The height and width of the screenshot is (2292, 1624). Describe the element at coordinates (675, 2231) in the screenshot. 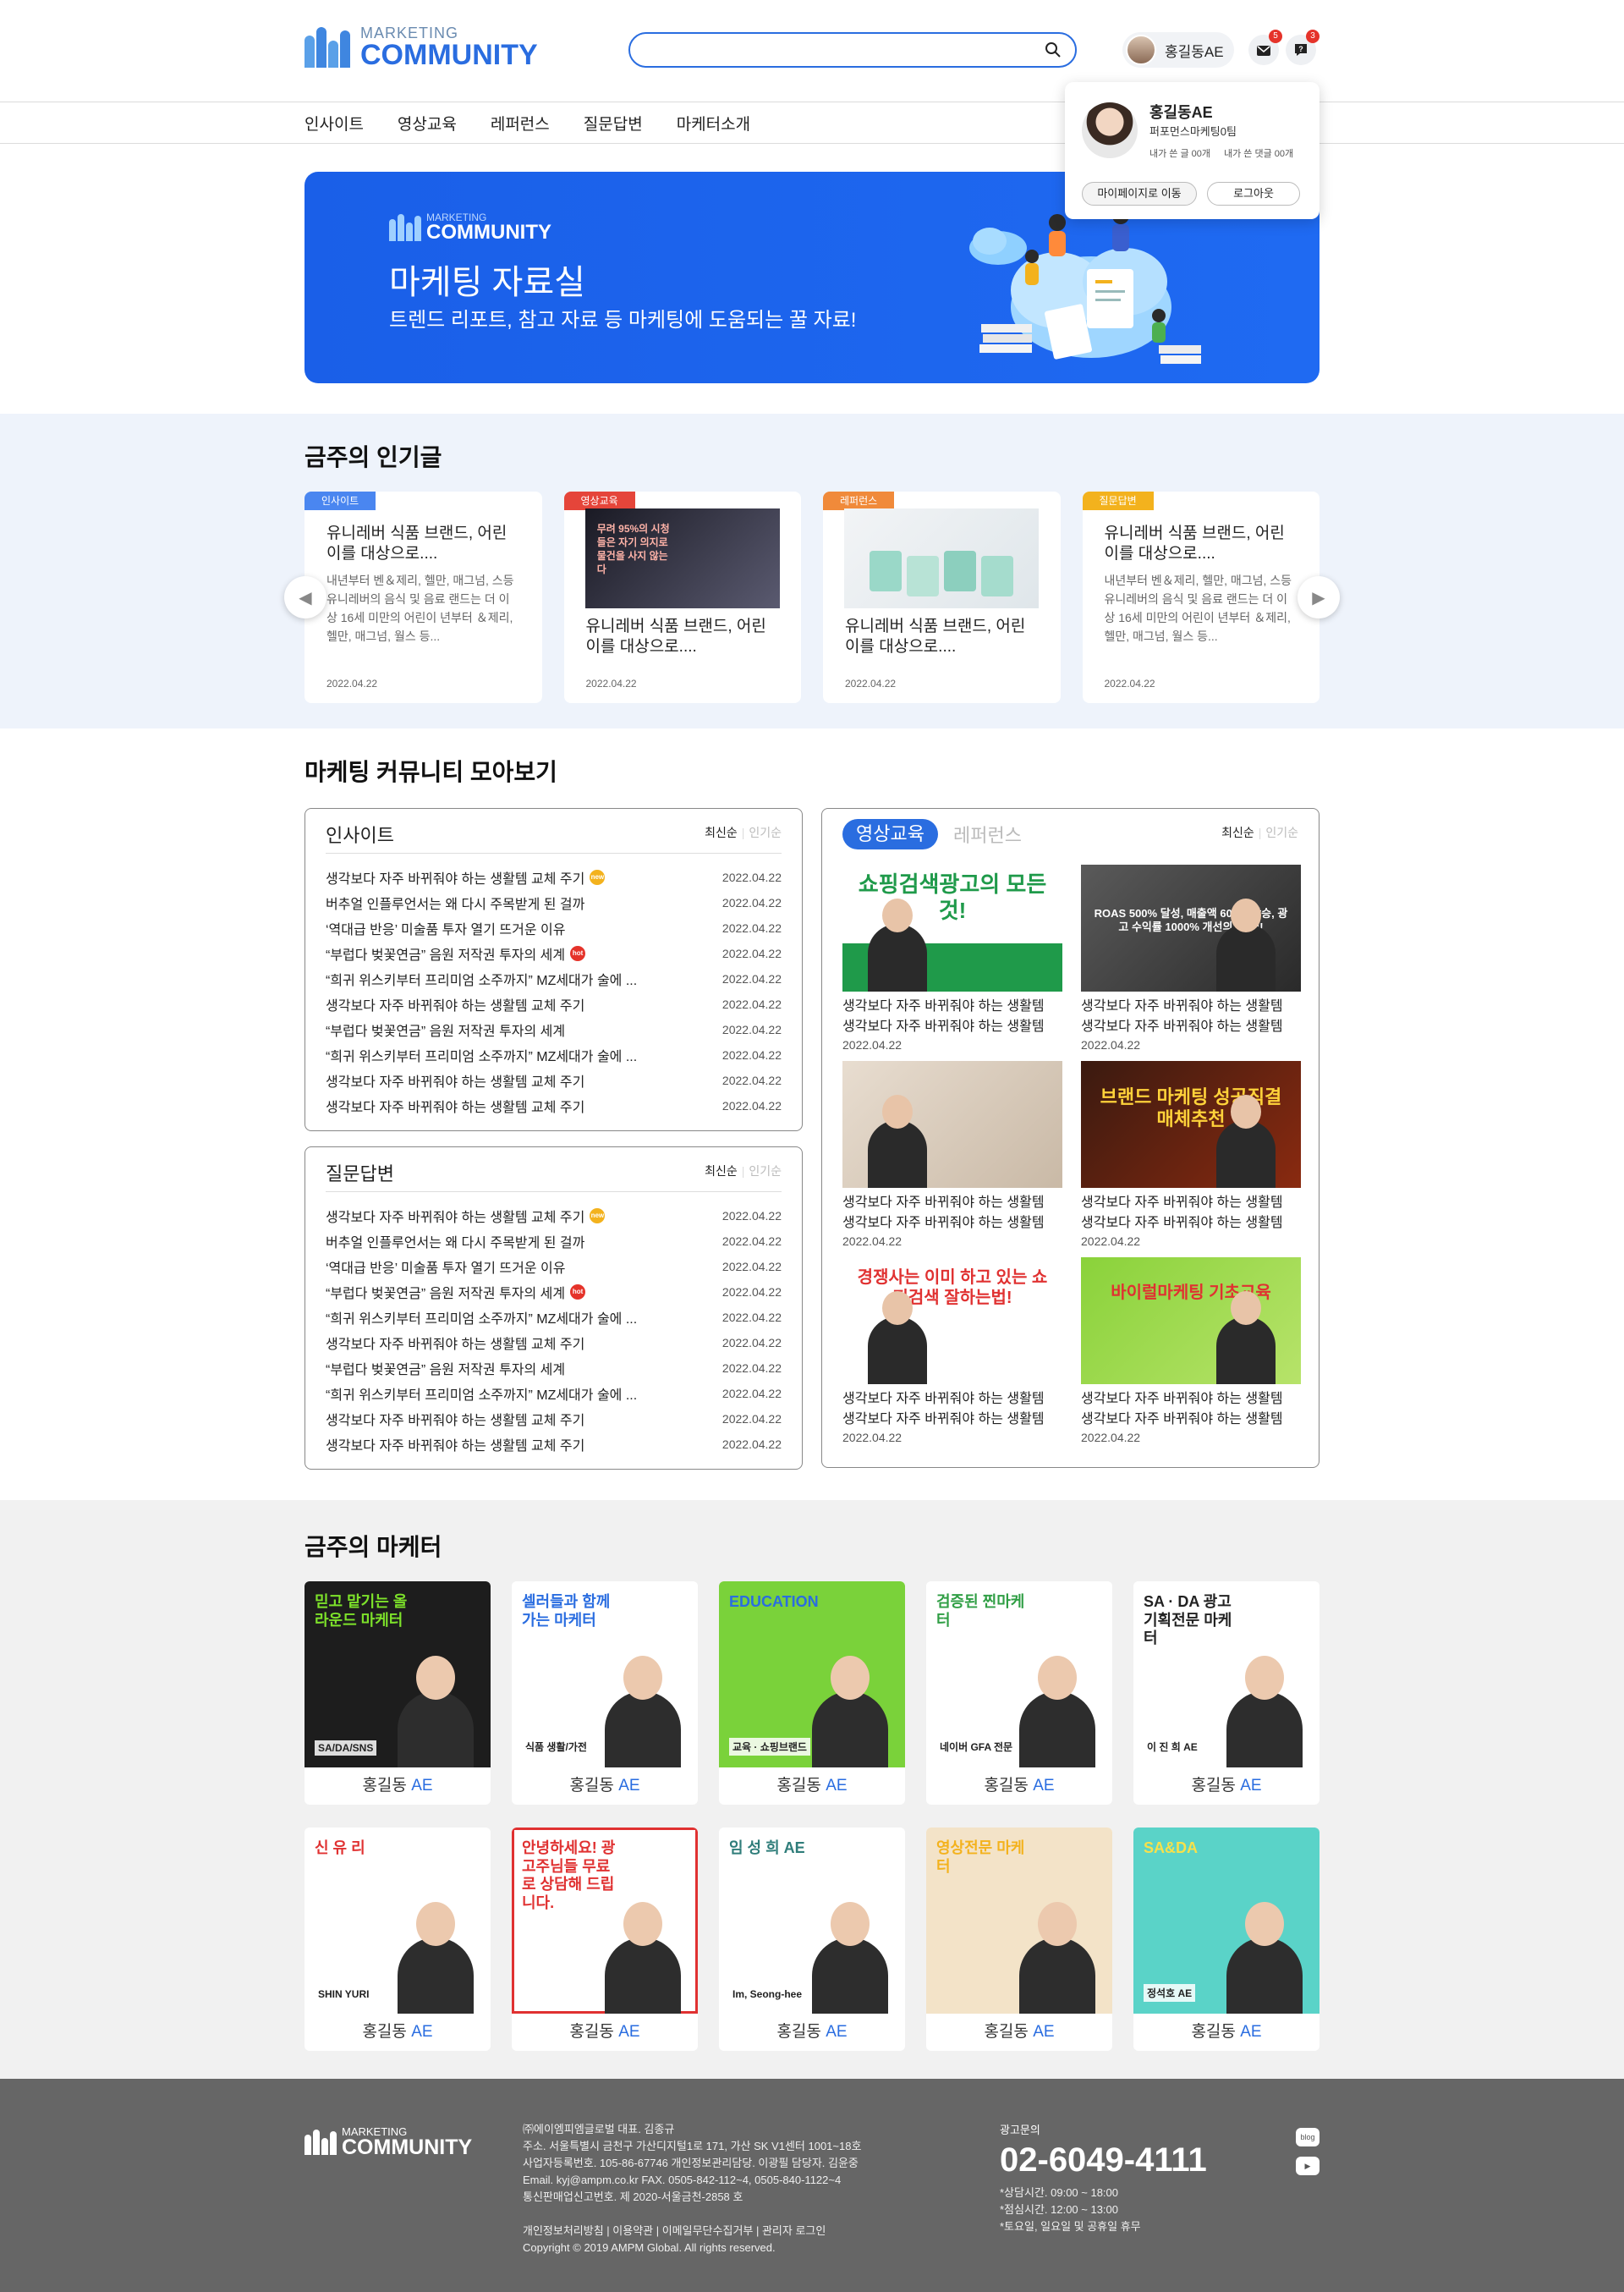

I see `footer-links: 개인정보처리방침 | 이용약관 | 이메일무단수집거부 | 관리자 로그인` at that location.